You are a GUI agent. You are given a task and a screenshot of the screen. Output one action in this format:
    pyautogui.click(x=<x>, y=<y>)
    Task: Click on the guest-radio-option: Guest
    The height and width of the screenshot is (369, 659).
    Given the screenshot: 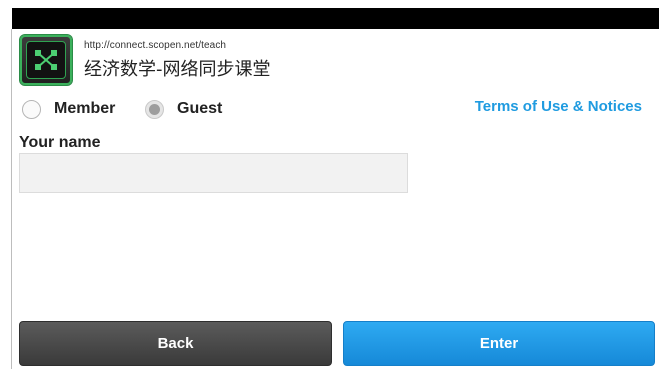 What is the action you would take?
    pyautogui.click(x=183, y=109)
    